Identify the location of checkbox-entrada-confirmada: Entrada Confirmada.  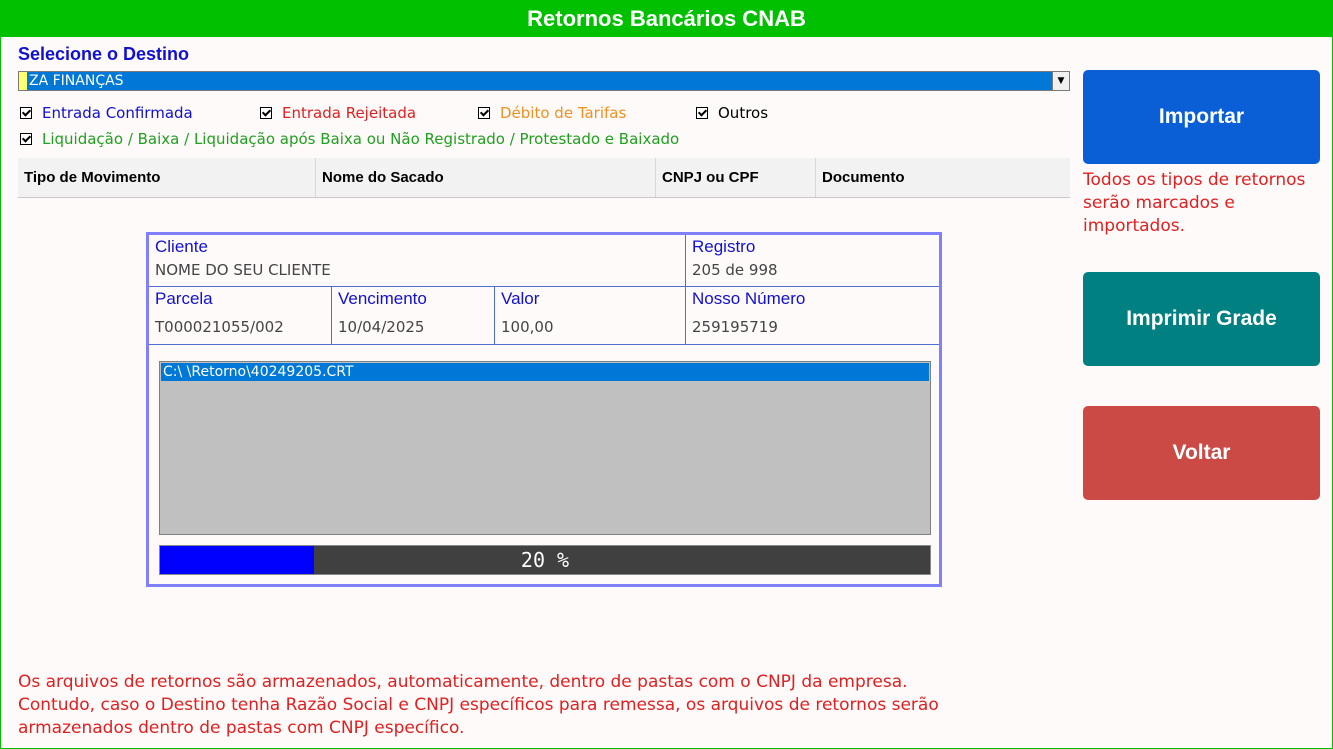
(106, 113).